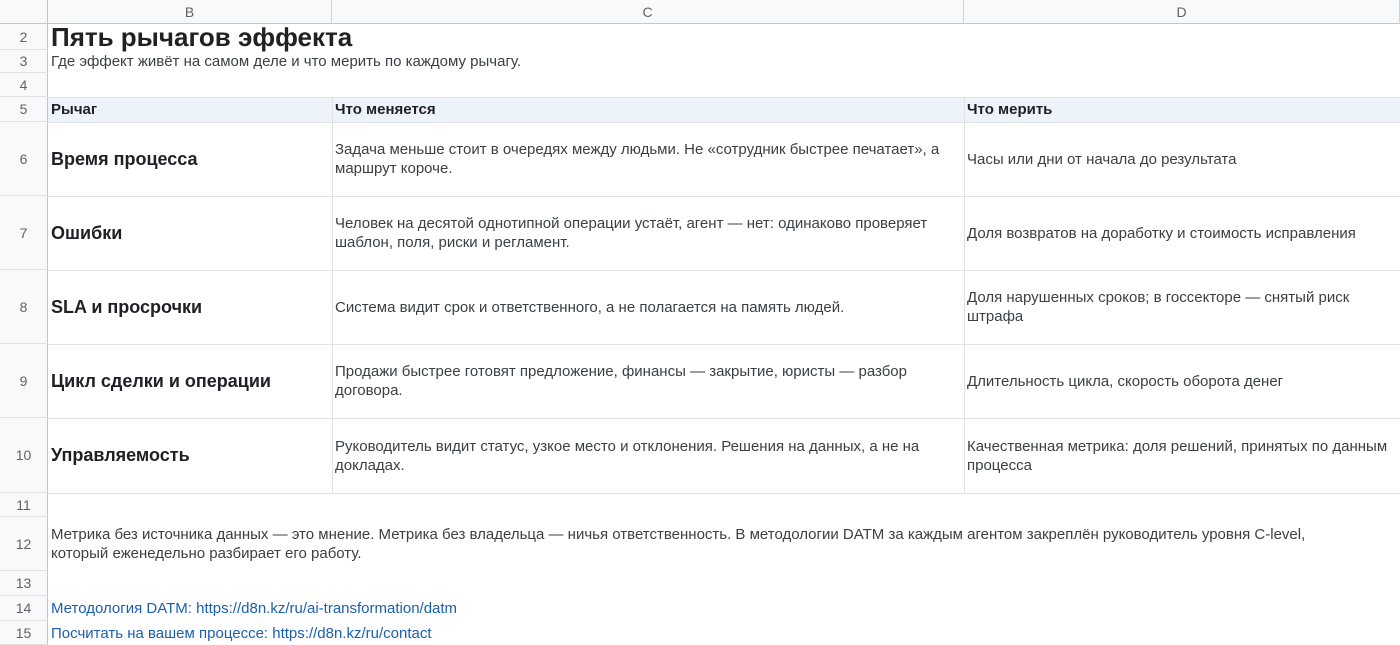 The width and height of the screenshot is (1400, 645). Describe the element at coordinates (24, 608) in the screenshot. I see `row-header: 14` at that location.